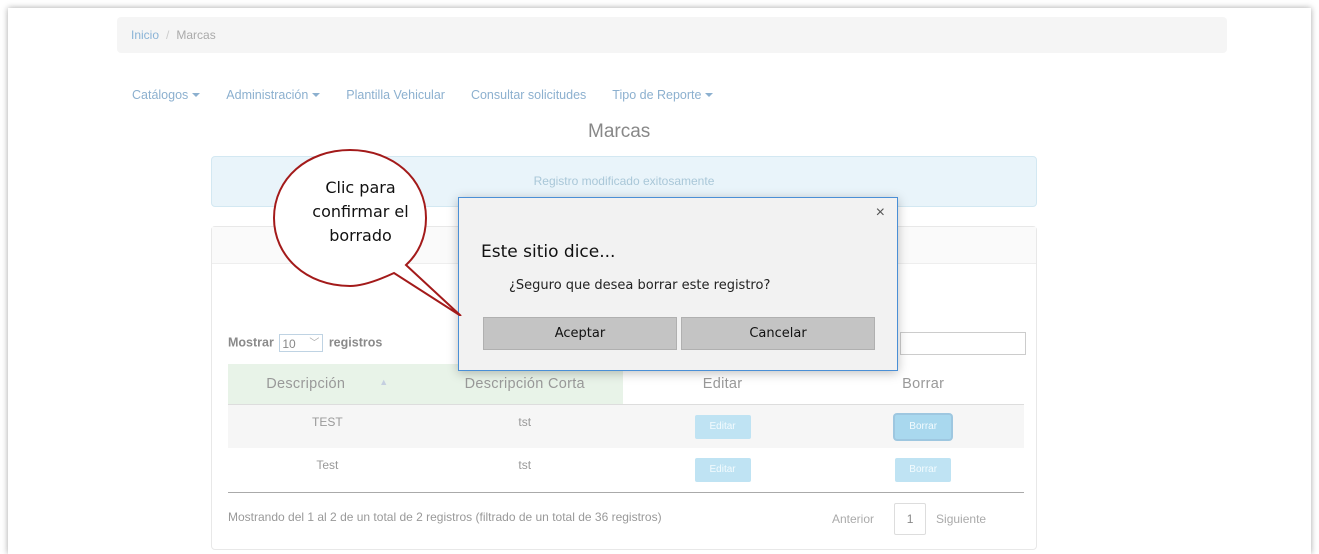  Describe the element at coordinates (160, 95) in the screenshot. I see `nav-catalogos-label: Catálogos` at that location.